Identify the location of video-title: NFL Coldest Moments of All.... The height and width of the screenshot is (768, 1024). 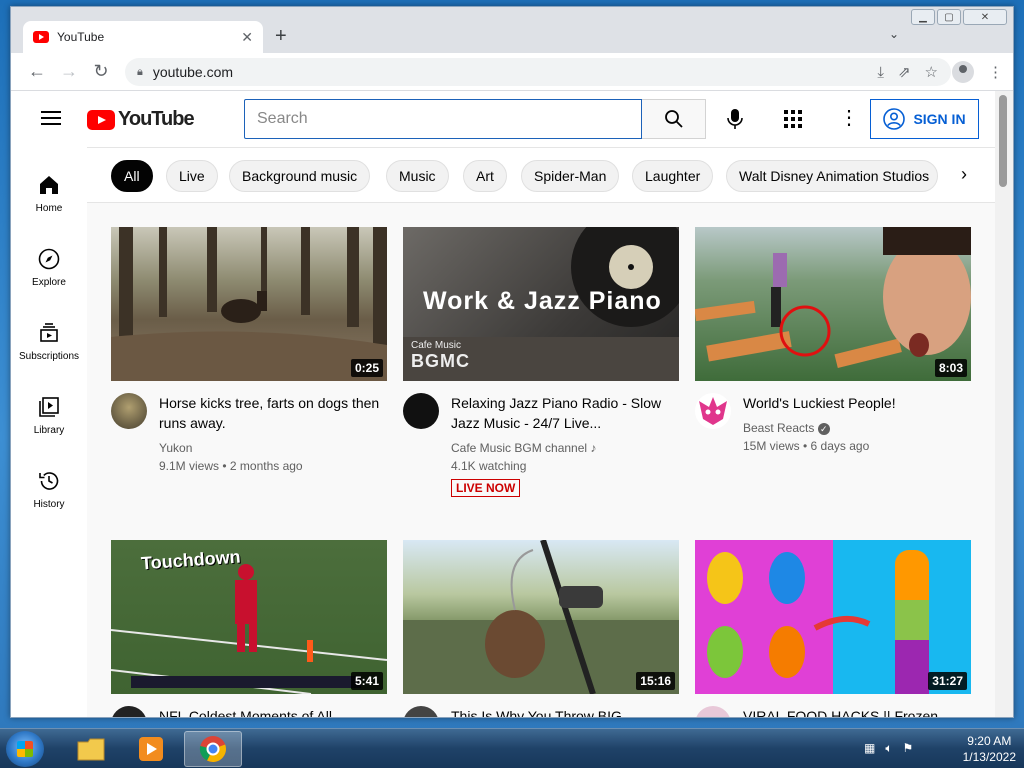
(273, 711).